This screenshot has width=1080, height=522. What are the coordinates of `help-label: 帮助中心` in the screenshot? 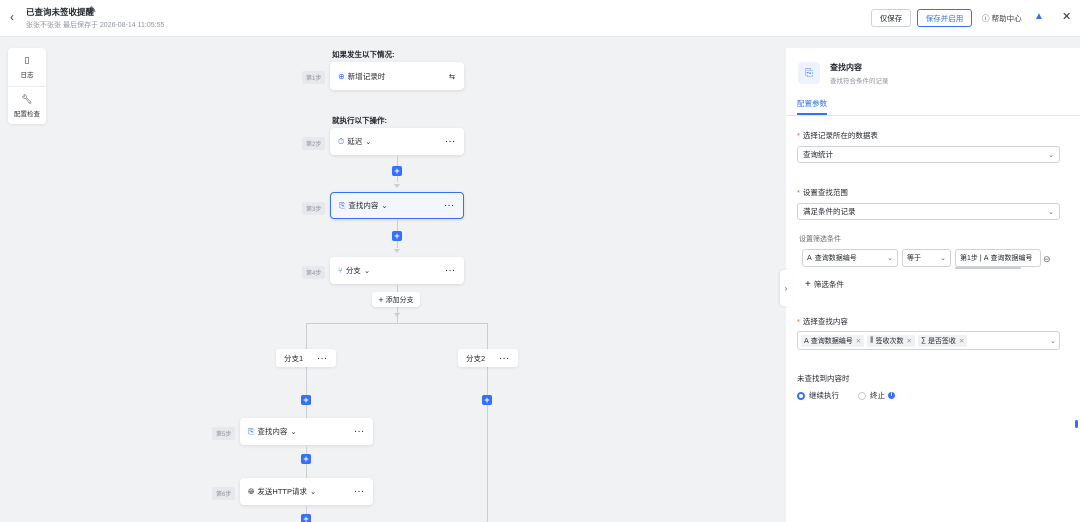 It's located at (1006, 18).